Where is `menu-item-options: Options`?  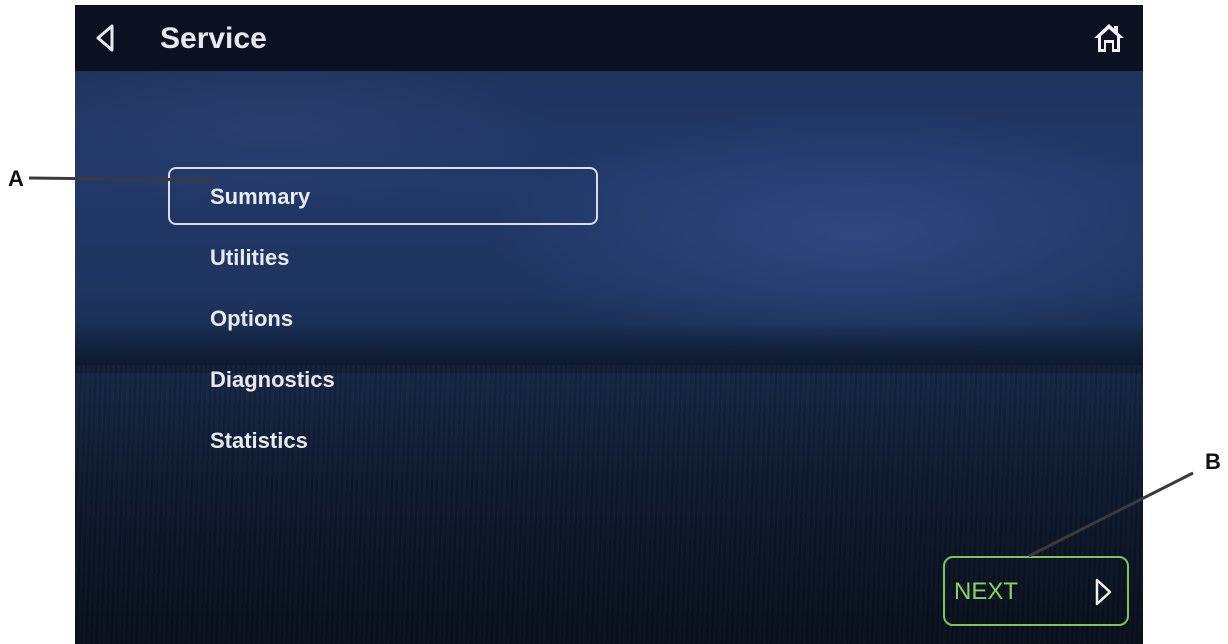
menu-item-options: Options is located at coordinates (383, 318).